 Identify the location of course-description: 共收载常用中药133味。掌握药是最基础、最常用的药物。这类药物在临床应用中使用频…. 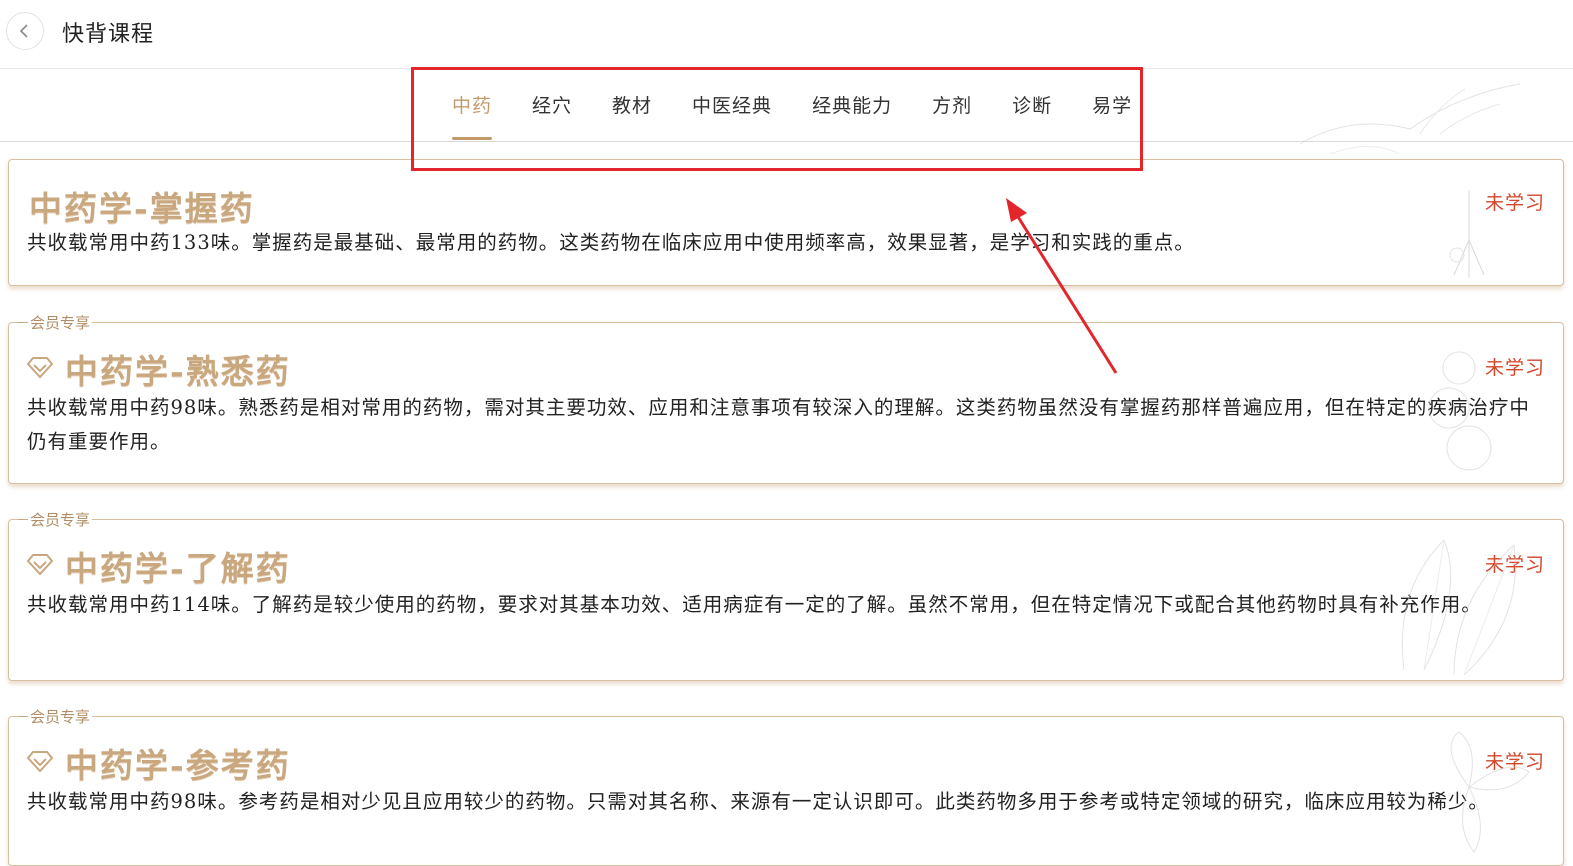
(611, 242).